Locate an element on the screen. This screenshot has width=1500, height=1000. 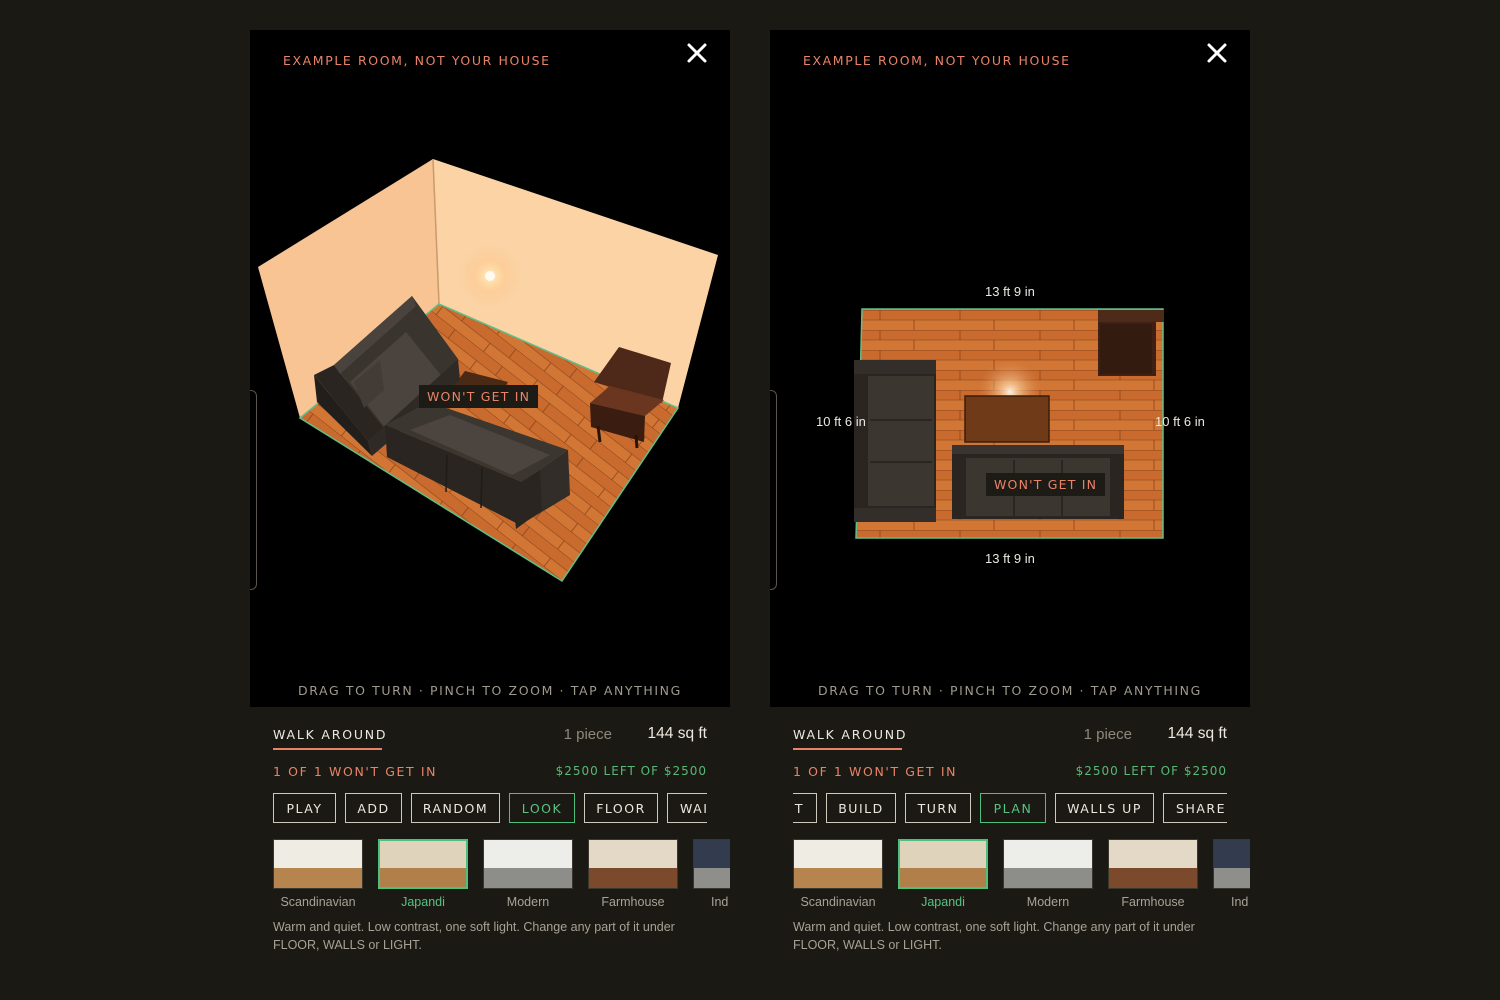
play-button: PLAY is located at coordinates (304, 808).